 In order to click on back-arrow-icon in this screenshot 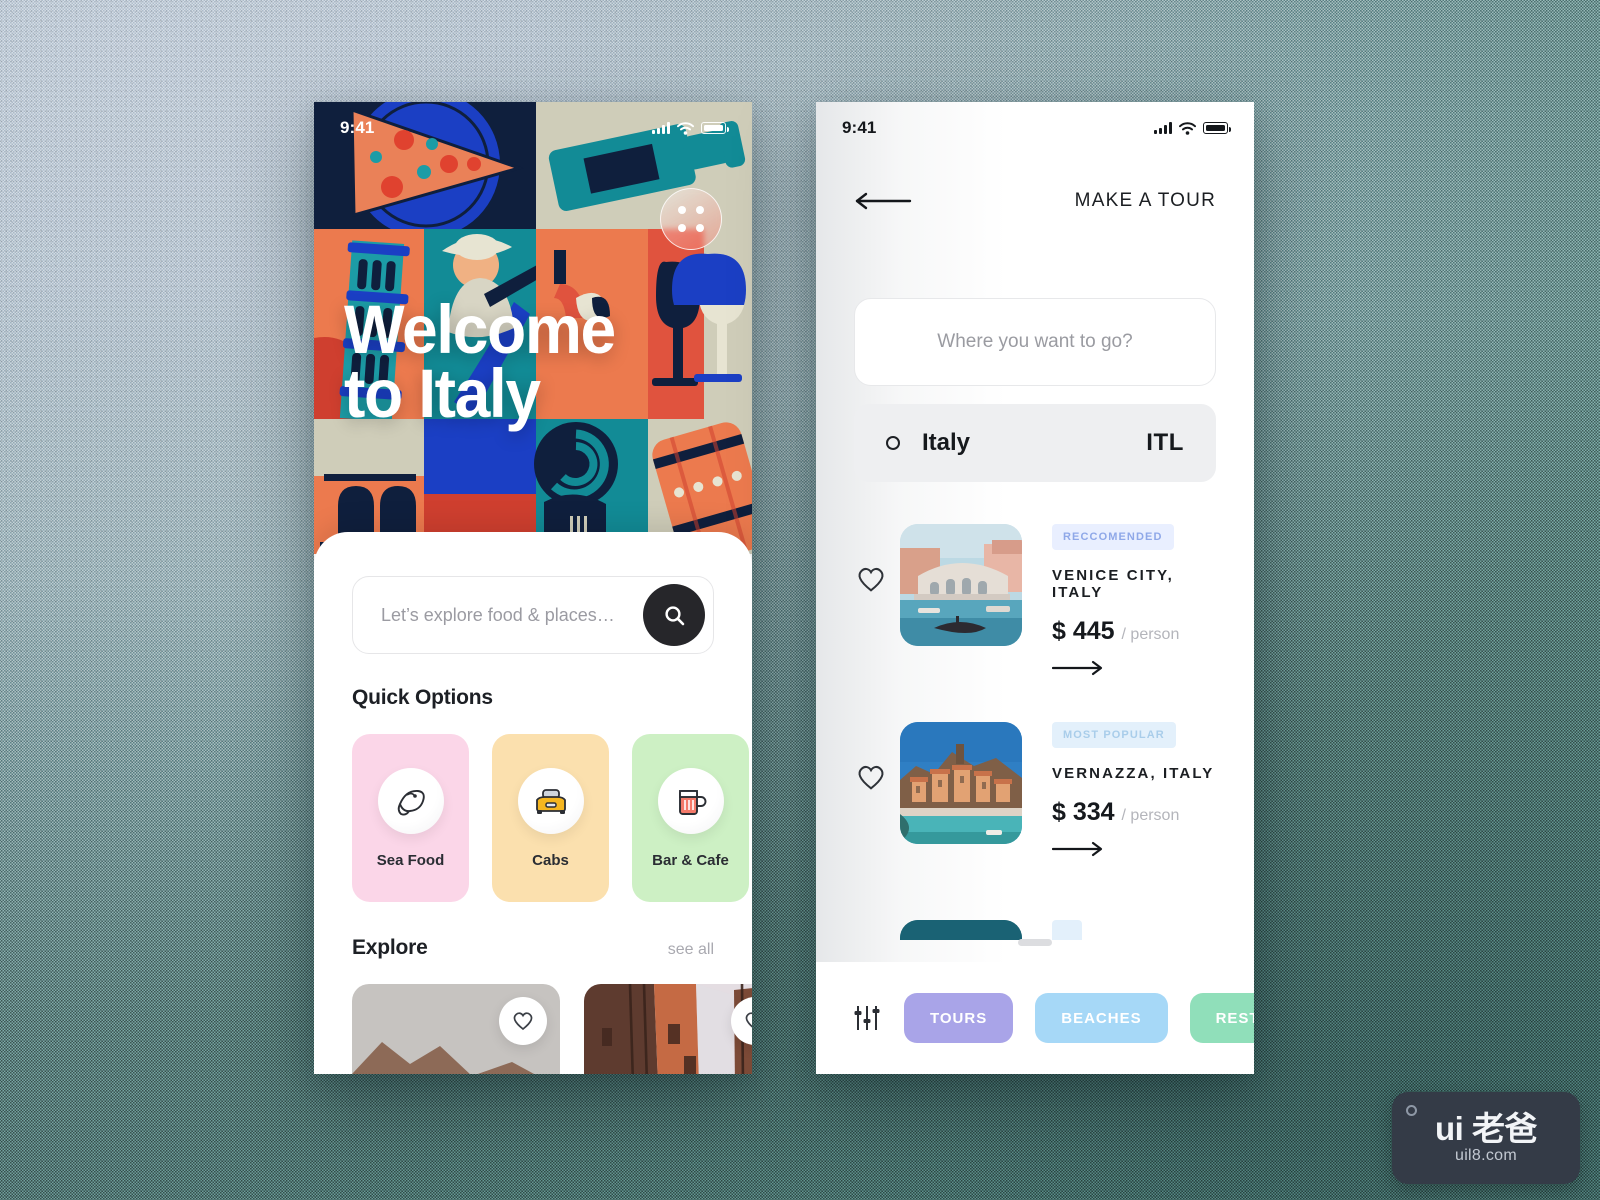, I will do `click(883, 201)`.